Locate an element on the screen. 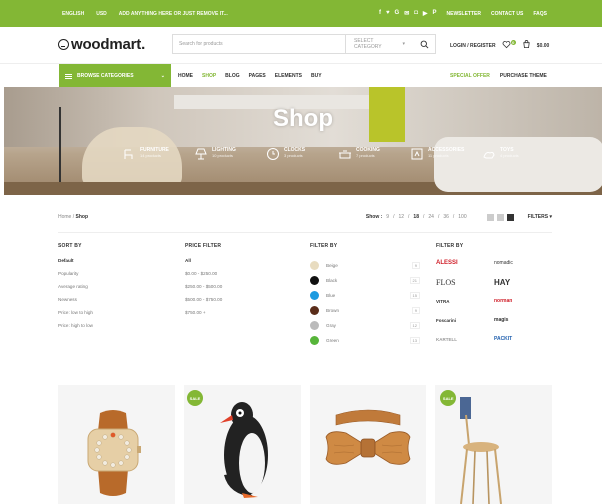 This screenshot has height=504, width=602. brand-vitra: VITRA is located at coordinates (465, 301).